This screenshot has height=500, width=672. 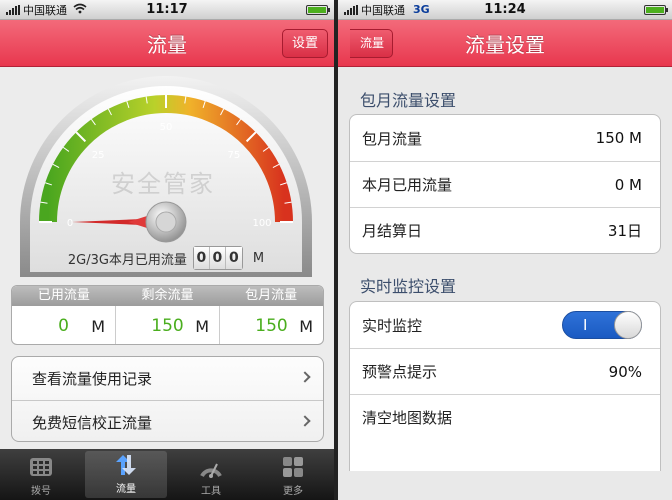 I want to click on realtime-monitor-toggle: I, so click(x=602, y=325).